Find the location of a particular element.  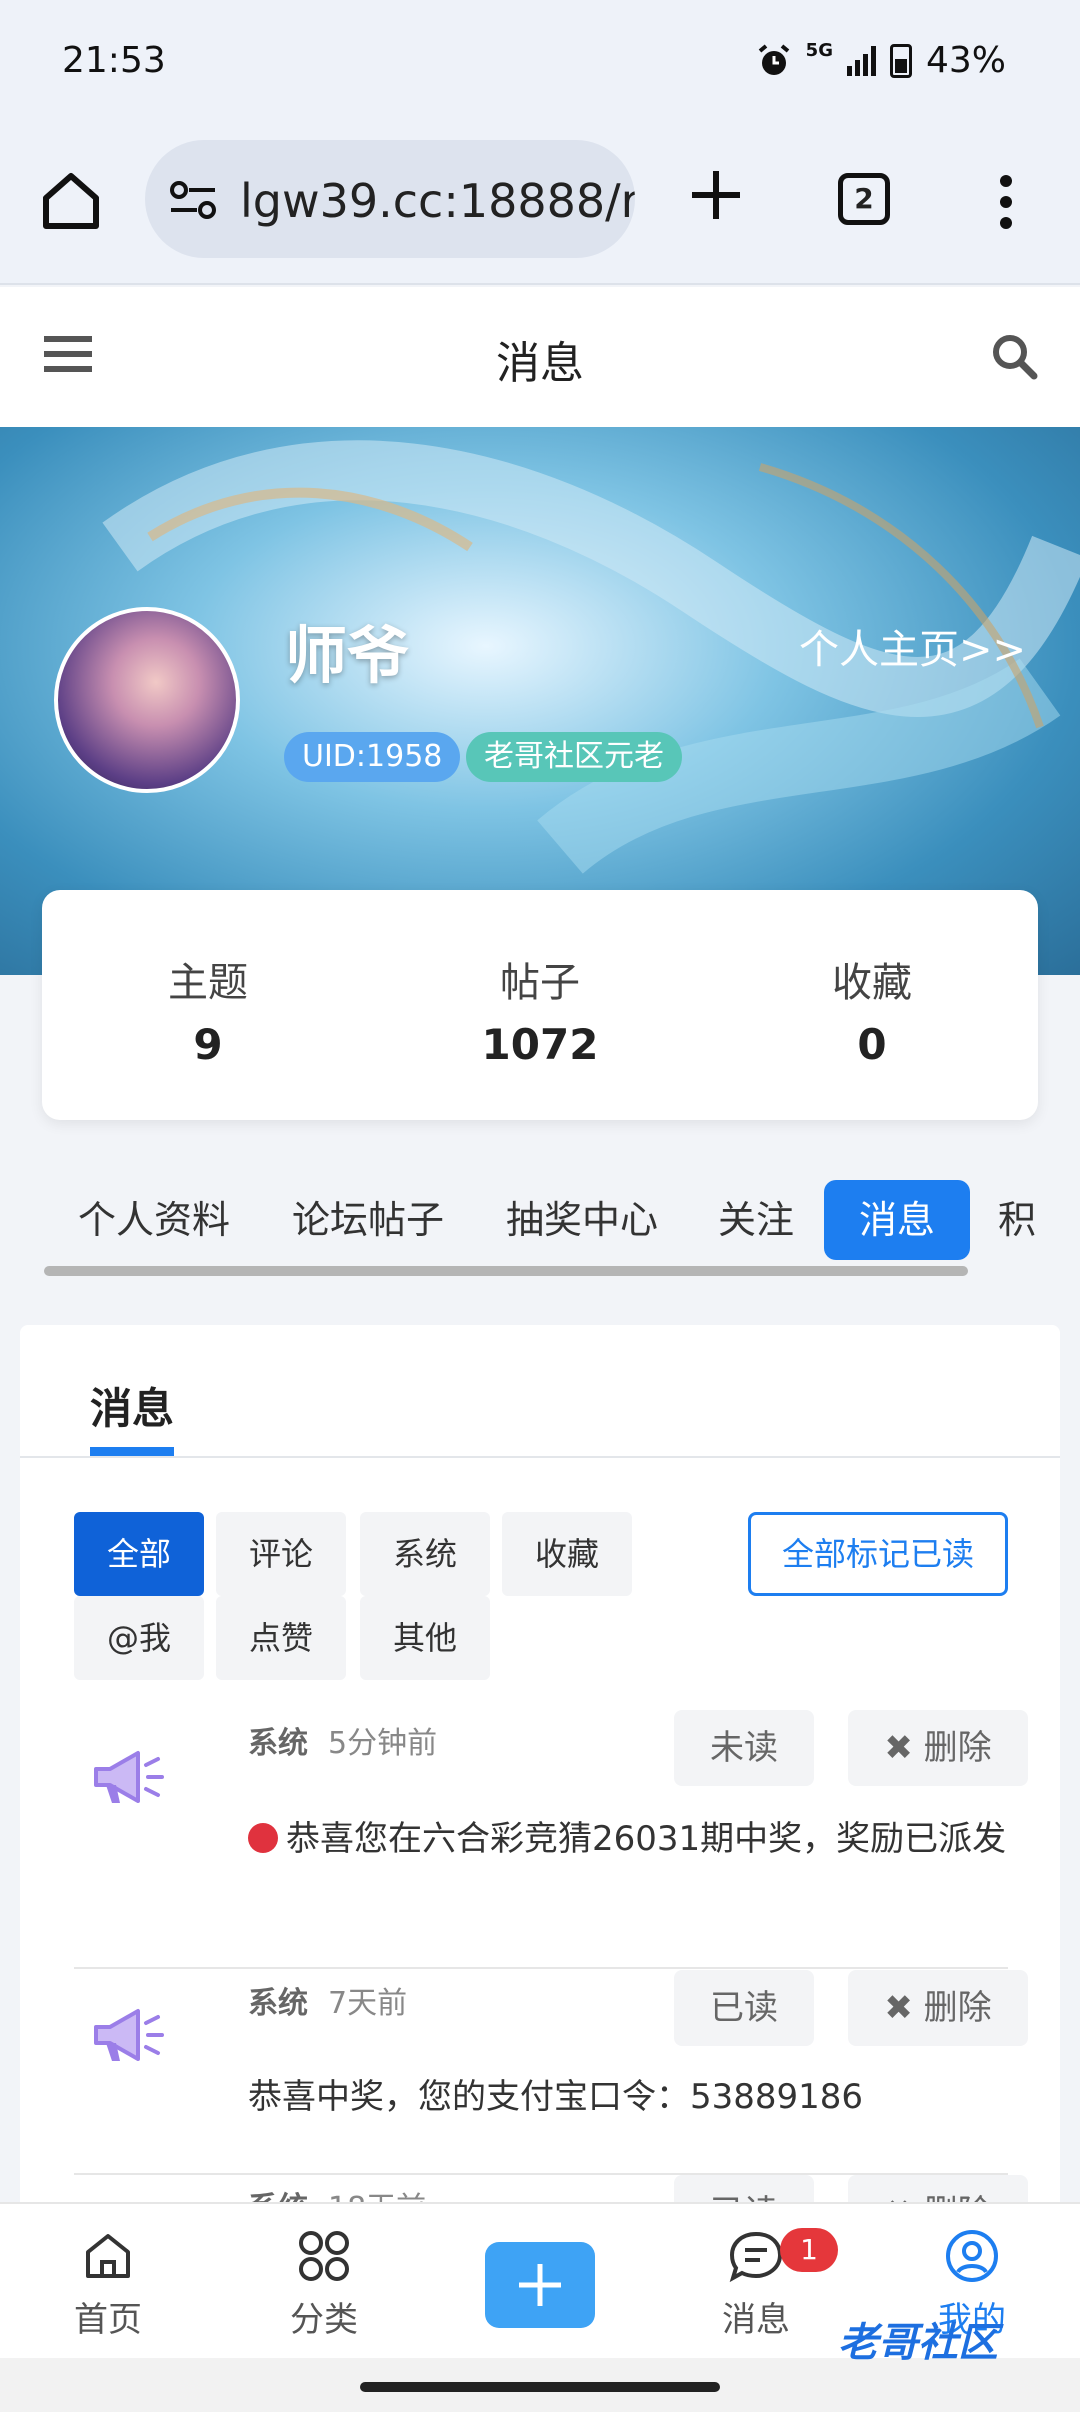

stat-posts: 帖子 1072 is located at coordinates (540, 1005).